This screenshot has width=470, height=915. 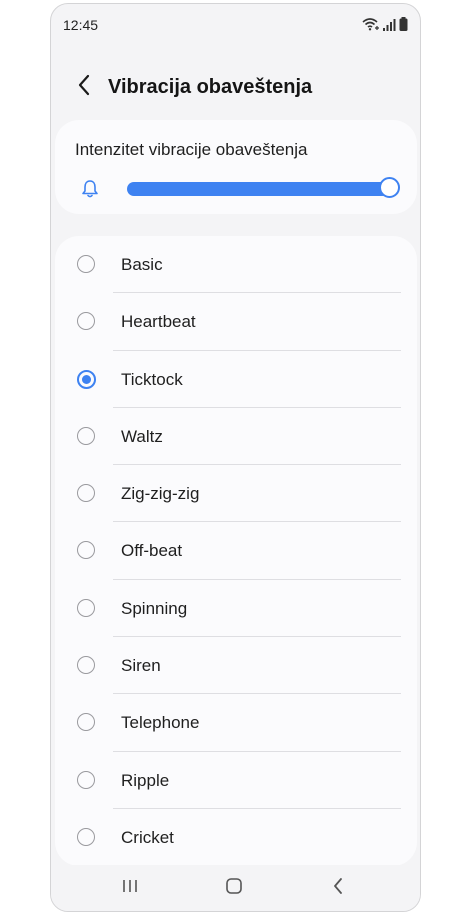 What do you see at coordinates (236, 780) in the screenshot?
I see `pattern-option: Ripple` at bounding box center [236, 780].